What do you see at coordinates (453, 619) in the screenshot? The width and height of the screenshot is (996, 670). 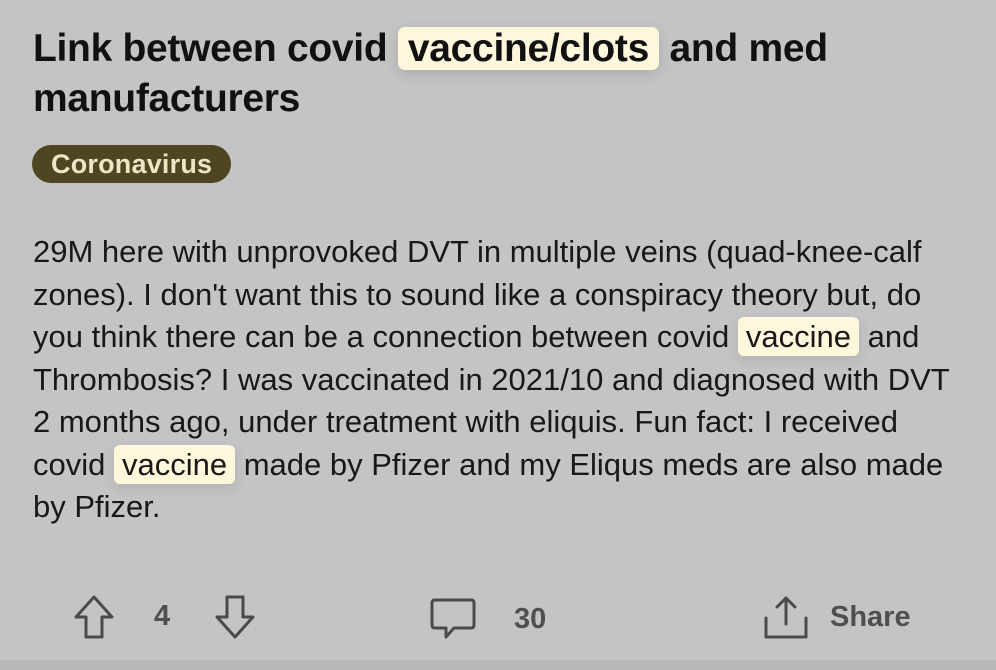 I see `comment-icon` at bounding box center [453, 619].